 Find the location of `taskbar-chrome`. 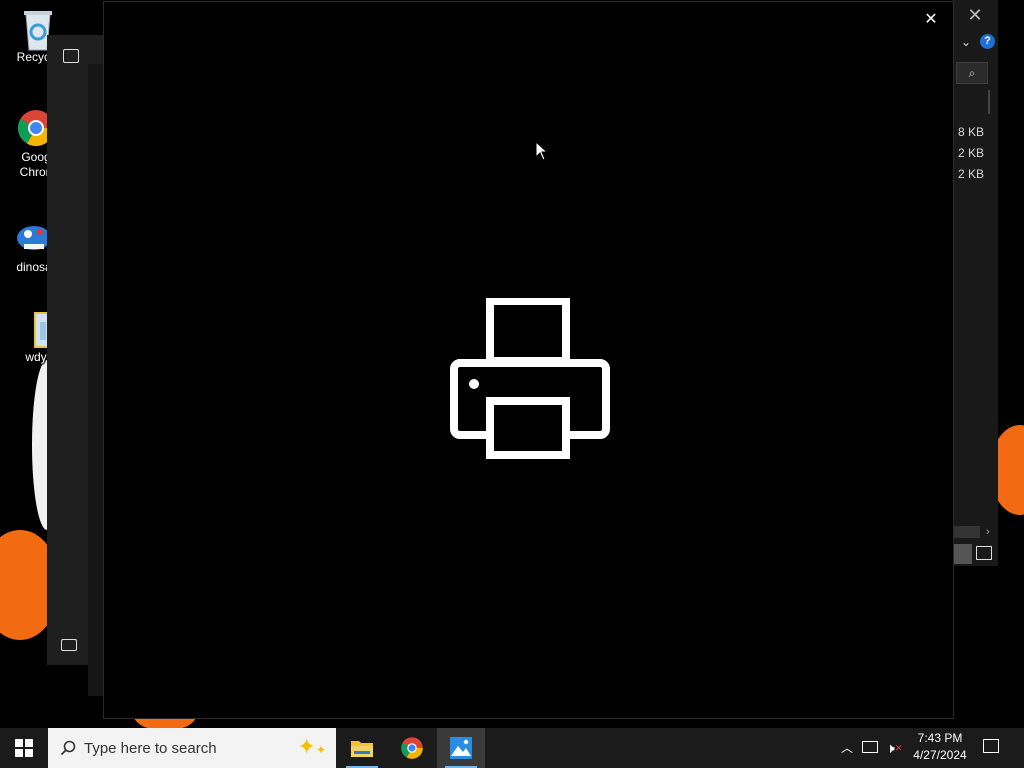

taskbar-chrome is located at coordinates (412, 748).